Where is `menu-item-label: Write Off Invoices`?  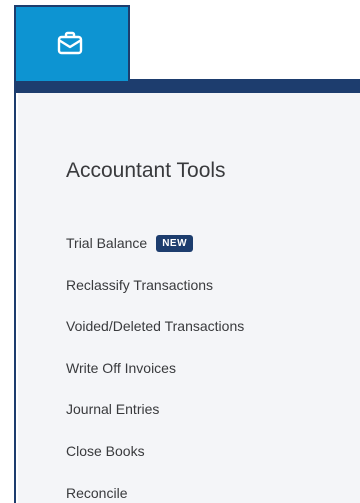
menu-item-label: Write Off Invoices is located at coordinates (121, 367).